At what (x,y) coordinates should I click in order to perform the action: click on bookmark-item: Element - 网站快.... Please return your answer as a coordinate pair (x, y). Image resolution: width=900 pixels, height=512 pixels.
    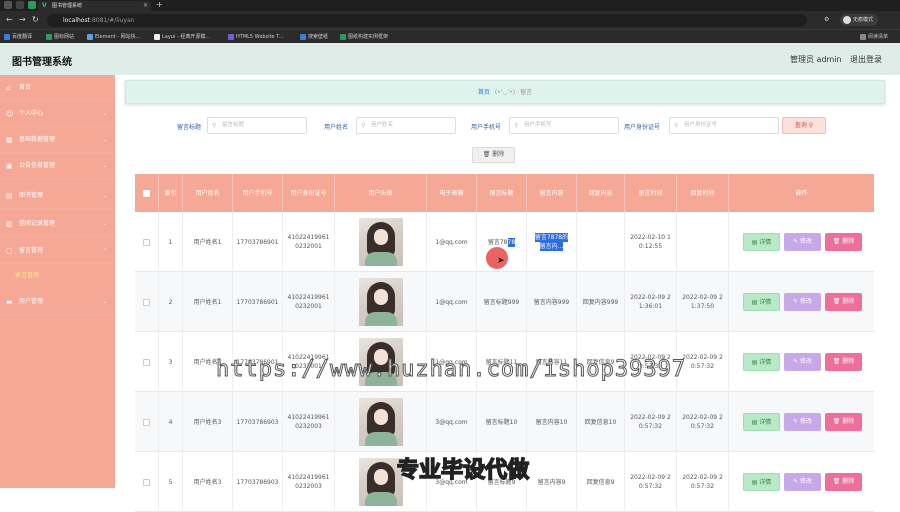
    Looking at the image, I should click on (113, 37).